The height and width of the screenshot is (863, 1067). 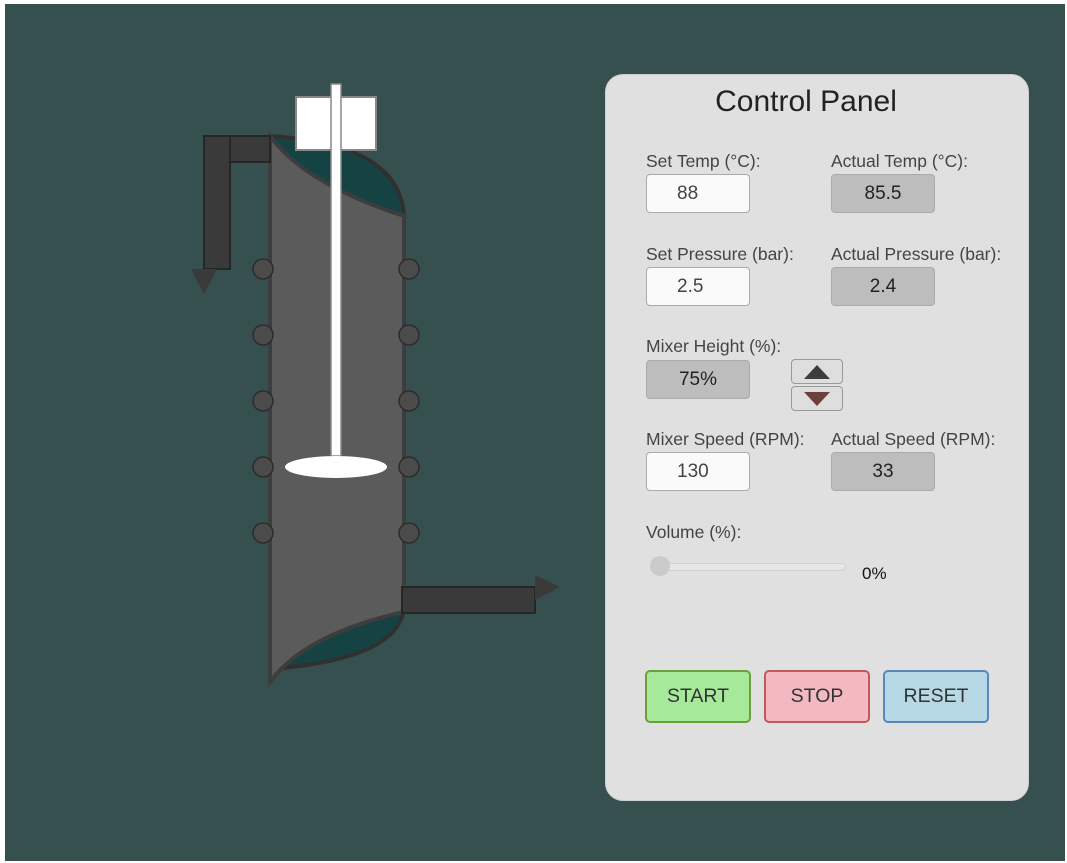 What do you see at coordinates (899, 161) in the screenshot?
I see `actual-temp-label: Actual Temp (°C):` at bounding box center [899, 161].